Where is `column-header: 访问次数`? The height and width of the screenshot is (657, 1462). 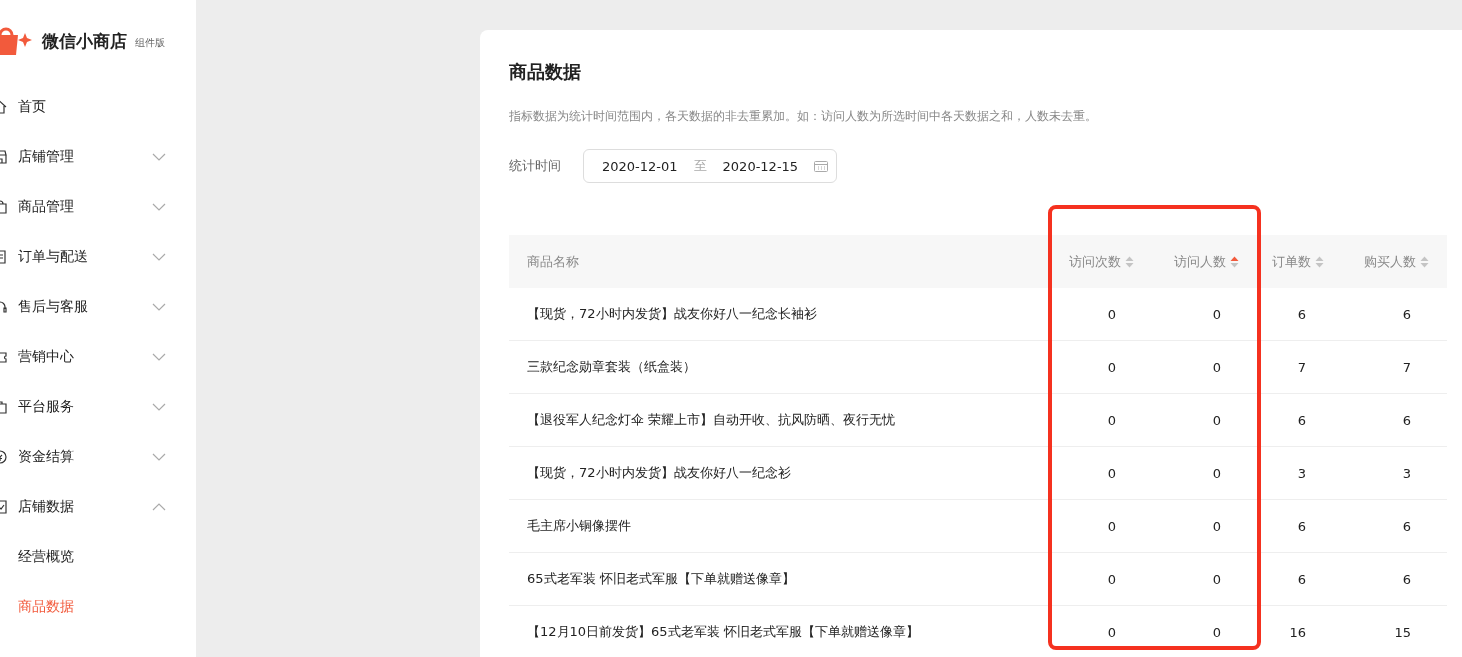 column-header: 访问次数 is located at coordinates (1102, 261).